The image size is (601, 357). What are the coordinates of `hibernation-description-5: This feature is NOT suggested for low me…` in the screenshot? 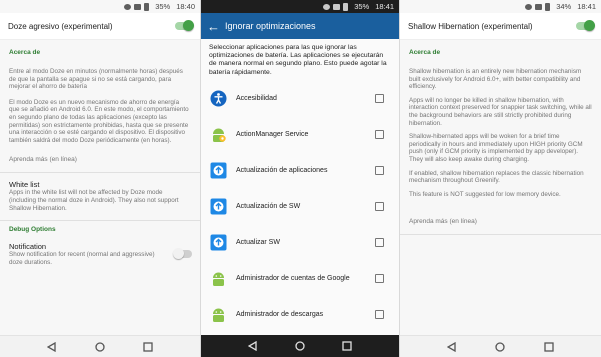 It's located at (485, 194).